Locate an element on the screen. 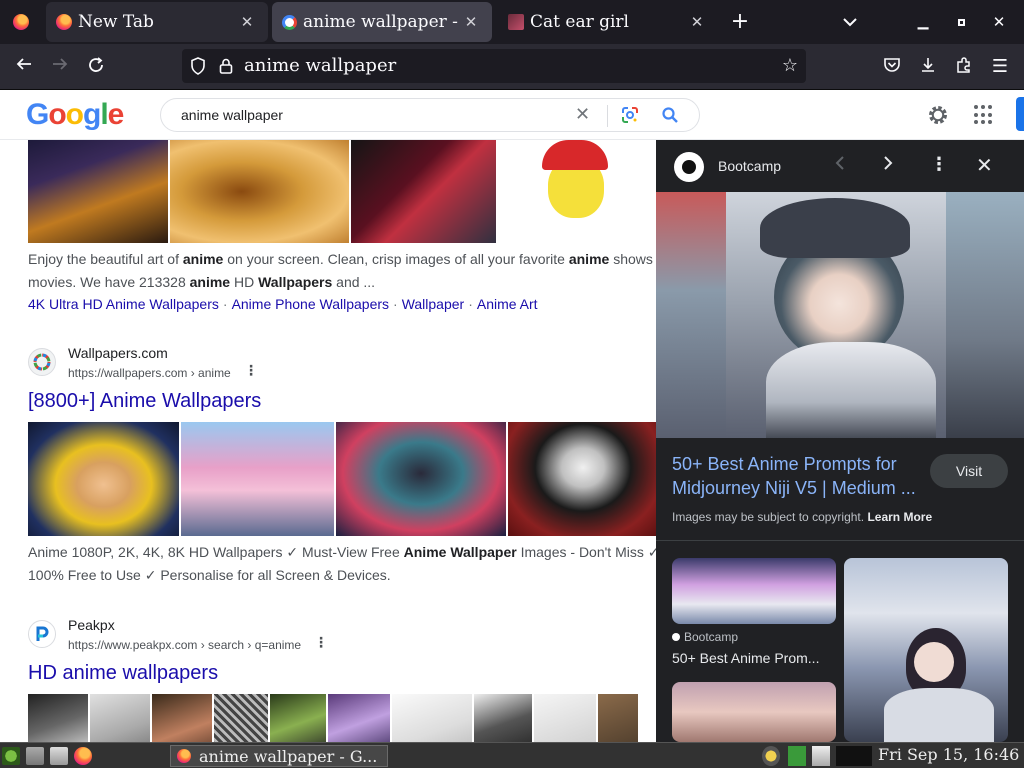 This screenshot has width=1024, height=768. site-name: Peakpx is located at coordinates (91, 625).